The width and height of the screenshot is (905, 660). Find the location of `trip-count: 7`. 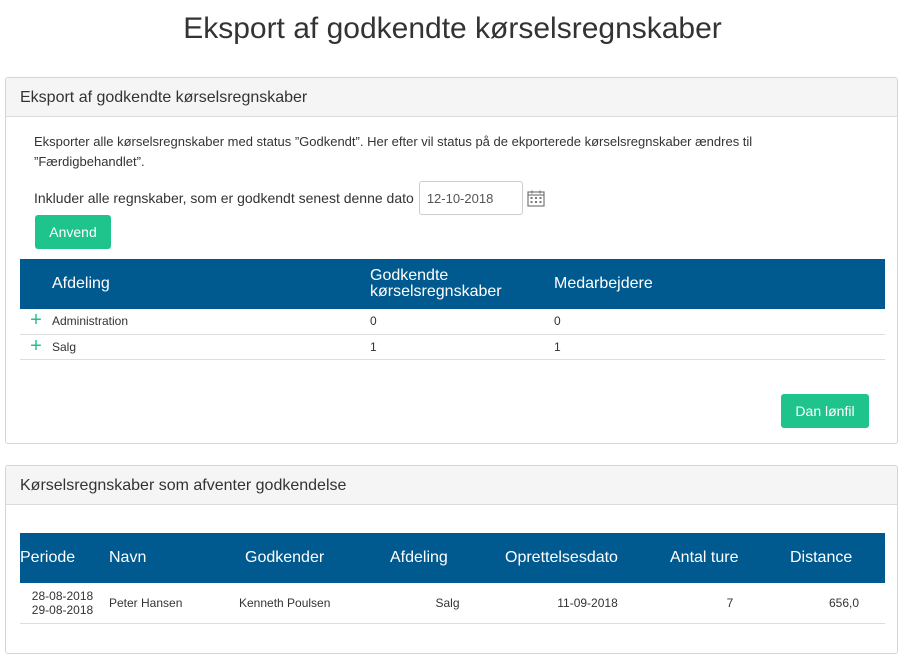

trip-count: 7 is located at coordinates (730, 603).